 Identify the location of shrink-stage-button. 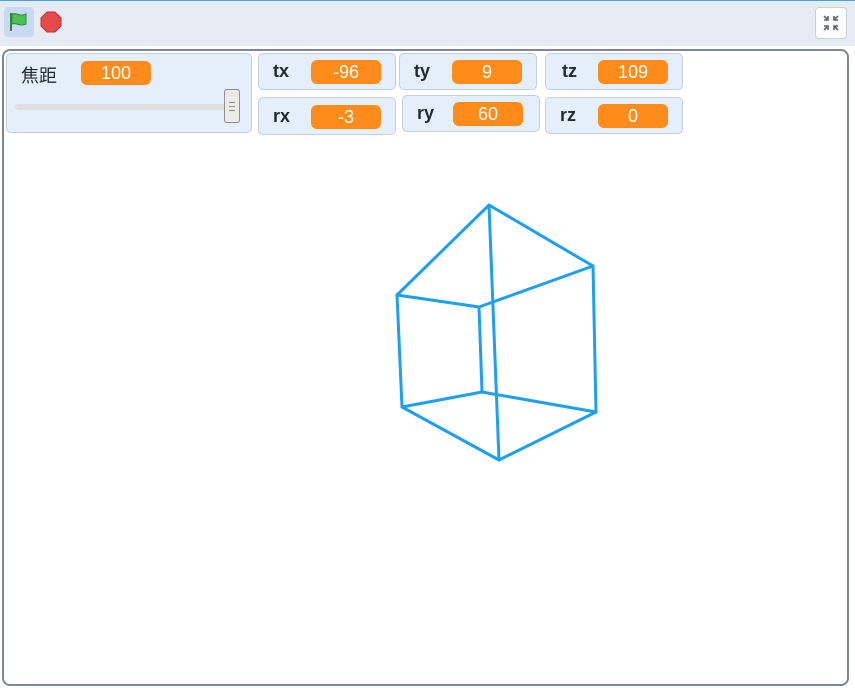
(831, 23).